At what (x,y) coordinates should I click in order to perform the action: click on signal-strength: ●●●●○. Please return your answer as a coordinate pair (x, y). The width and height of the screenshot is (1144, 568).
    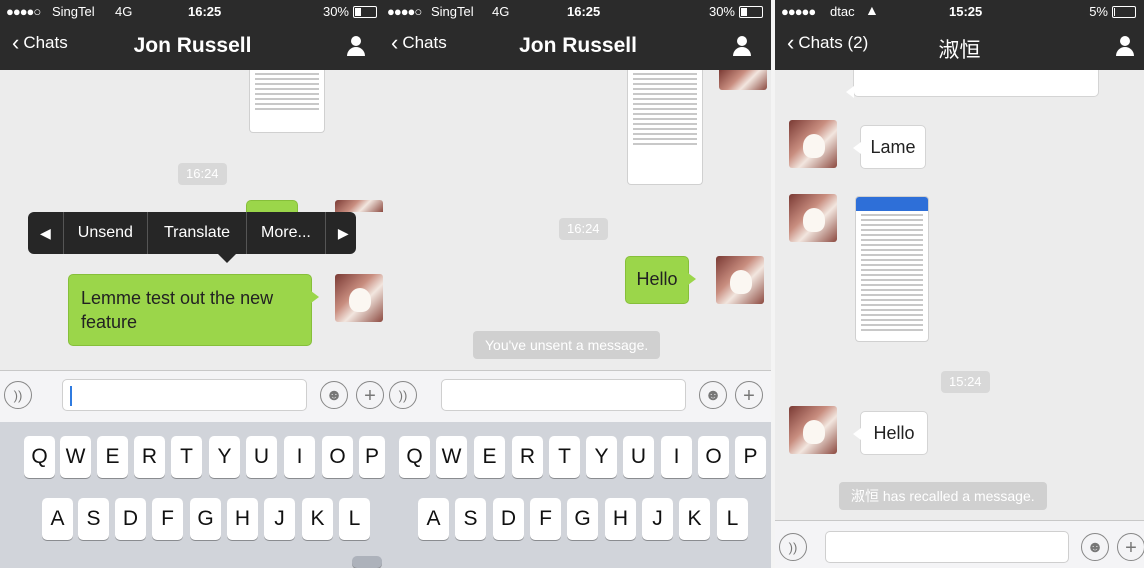
    Looking at the image, I should click on (23, 11).